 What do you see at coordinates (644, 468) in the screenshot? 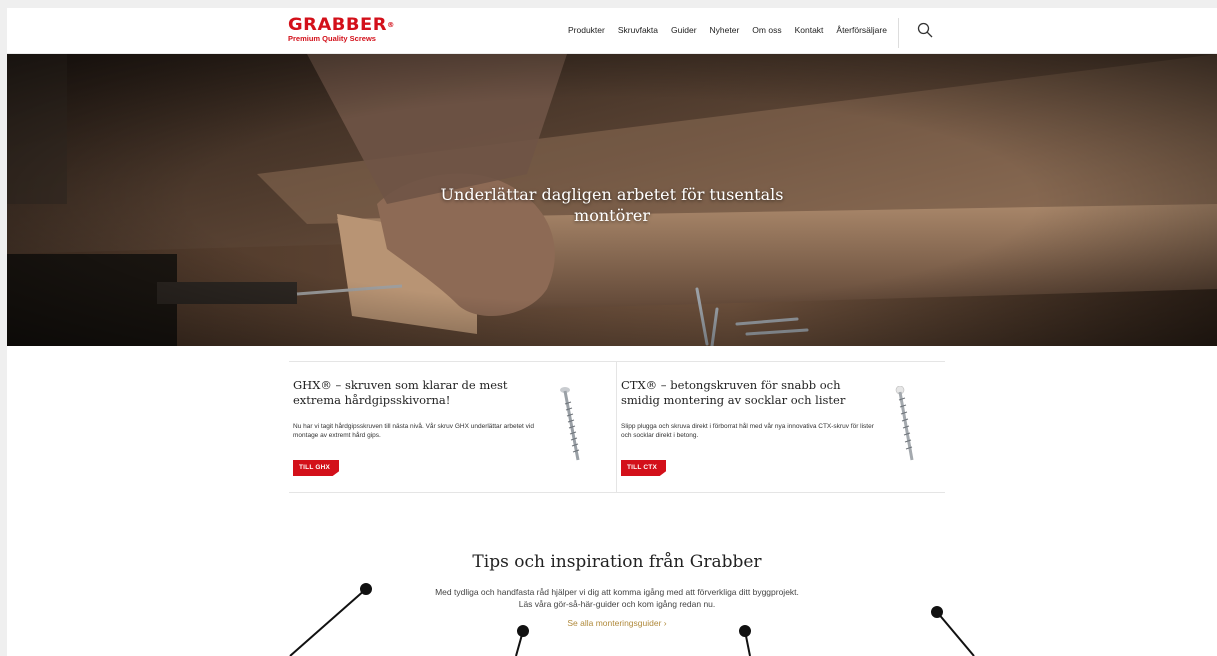
I see `till-ctx-button: TILL CTX` at bounding box center [644, 468].